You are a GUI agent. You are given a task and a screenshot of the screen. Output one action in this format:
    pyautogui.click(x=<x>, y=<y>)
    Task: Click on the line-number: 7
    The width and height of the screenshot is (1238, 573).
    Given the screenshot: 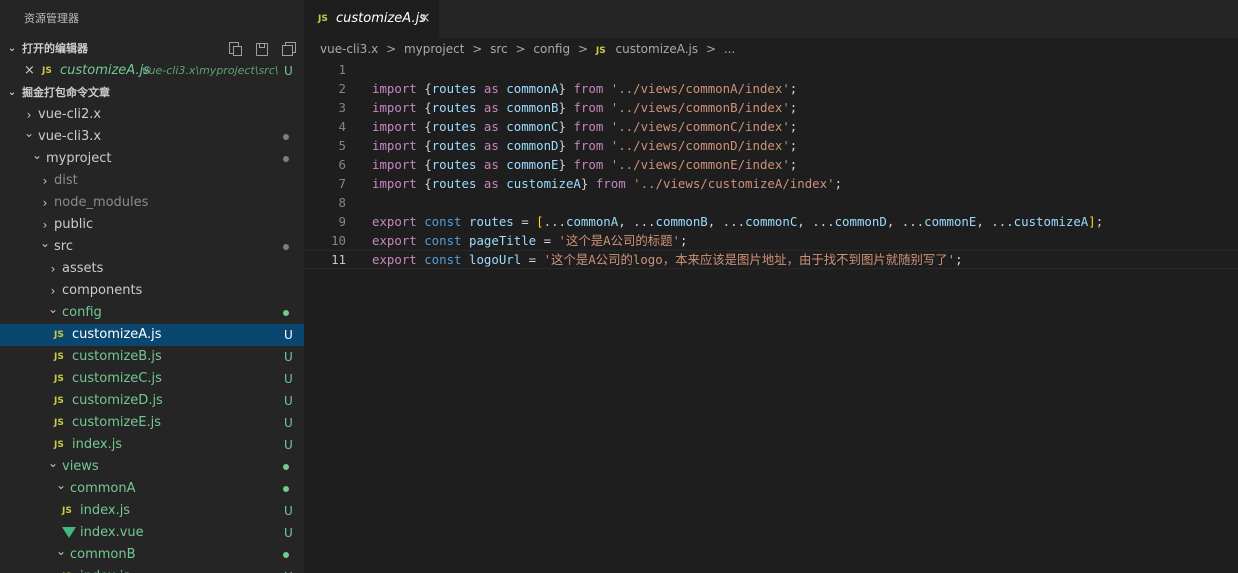 What is the action you would take?
    pyautogui.click(x=342, y=183)
    